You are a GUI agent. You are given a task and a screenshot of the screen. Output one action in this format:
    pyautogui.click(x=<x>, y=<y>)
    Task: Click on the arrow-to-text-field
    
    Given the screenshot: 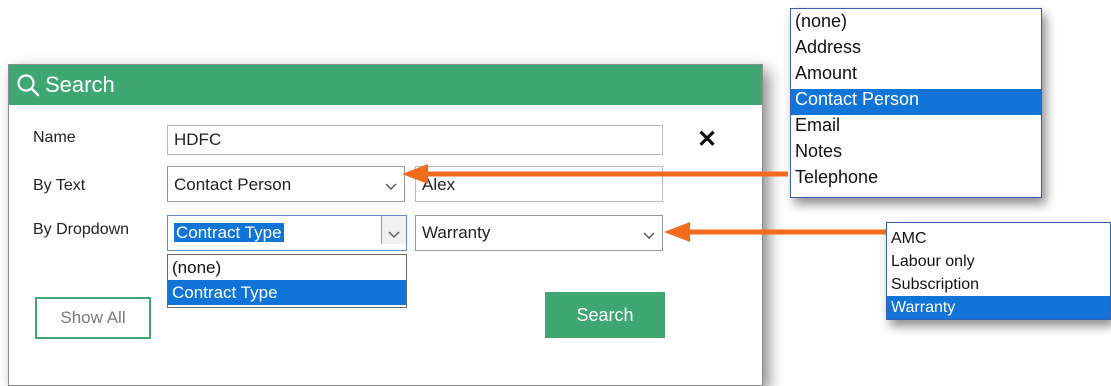 What is the action you would take?
    pyautogui.click(x=595, y=174)
    